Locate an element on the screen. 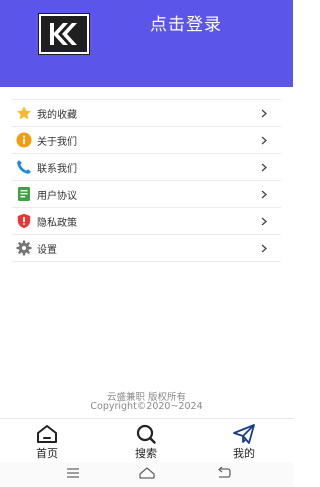 This screenshot has height=487, width=320. menu-item-label: 关于我们 is located at coordinates (57, 142).